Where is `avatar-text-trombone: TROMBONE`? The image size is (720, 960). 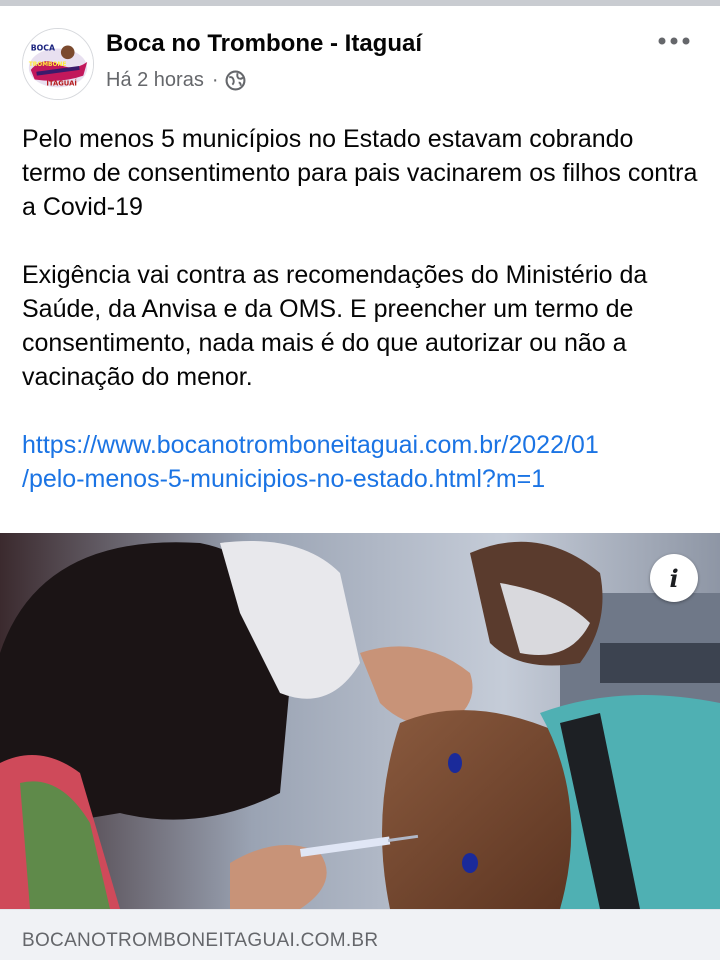
avatar-text-trombone: TROMBONE is located at coordinates (47, 65).